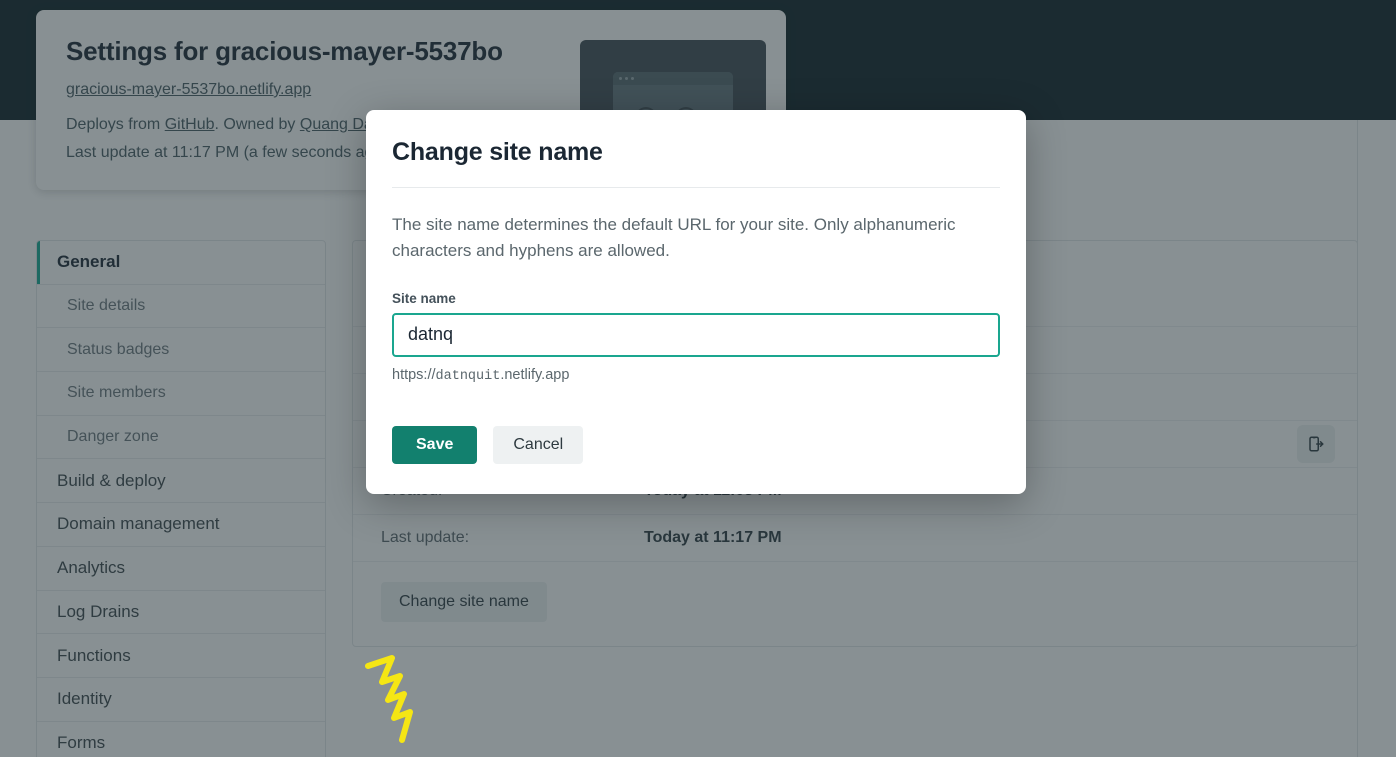 The image size is (1396, 757). What do you see at coordinates (435, 444) in the screenshot?
I see `save-button: Save` at bounding box center [435, 444].